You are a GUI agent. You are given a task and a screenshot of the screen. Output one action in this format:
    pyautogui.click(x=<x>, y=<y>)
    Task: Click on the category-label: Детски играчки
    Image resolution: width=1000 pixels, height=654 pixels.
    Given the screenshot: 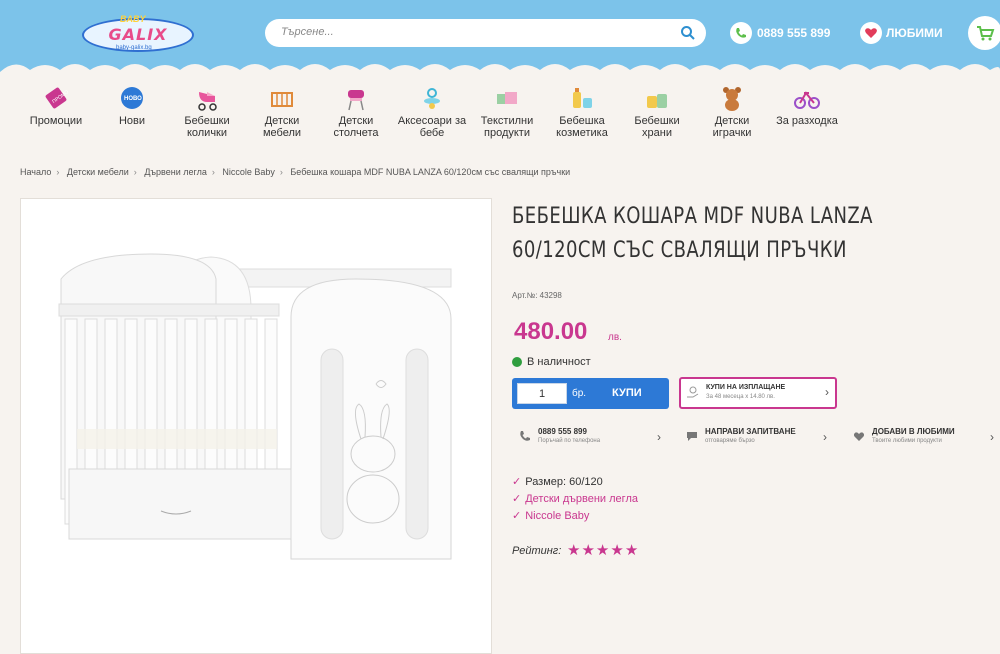 What is the action you would take?
    pyautogui.click(x=732, y=127)
    